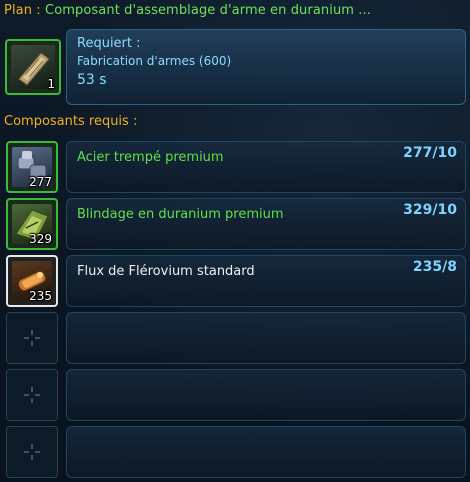 This screenshot has width=470, height=482. Describe the element at coordinates (430, 153) in the screenshot. I see `component-quantity: 277/10` at that location.